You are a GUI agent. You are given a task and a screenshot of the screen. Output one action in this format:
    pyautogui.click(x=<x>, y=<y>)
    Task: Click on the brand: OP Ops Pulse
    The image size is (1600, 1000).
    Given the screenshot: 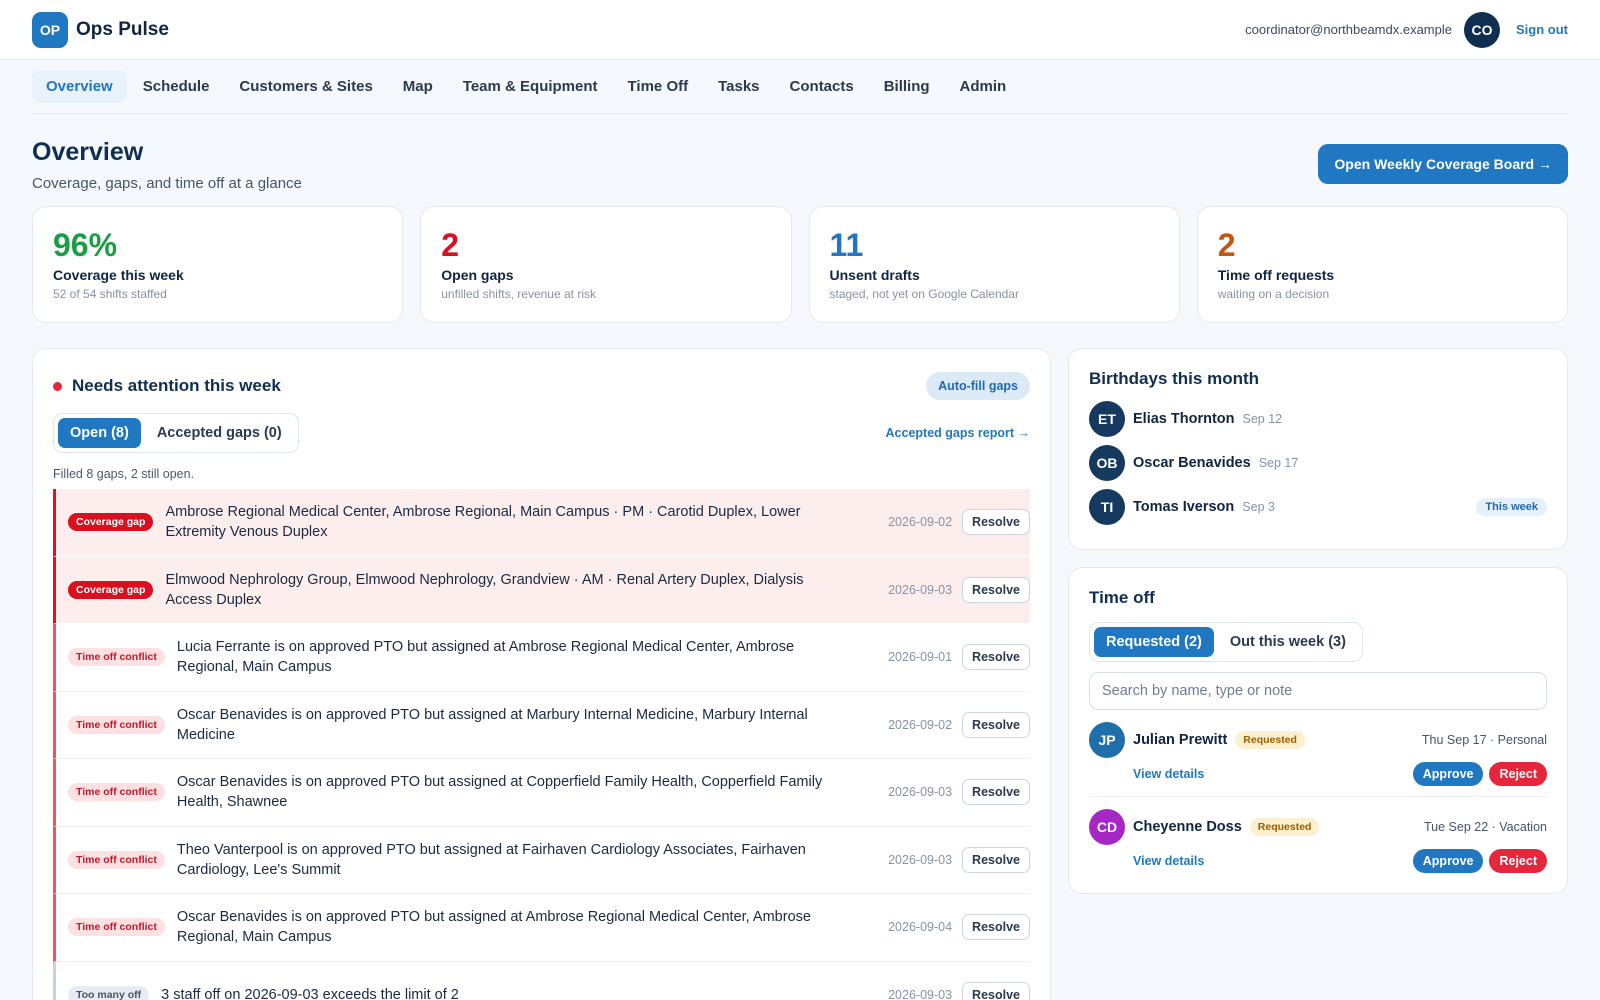 What is the action you would take?
    pyautogui.click(x=100, y=29)
    